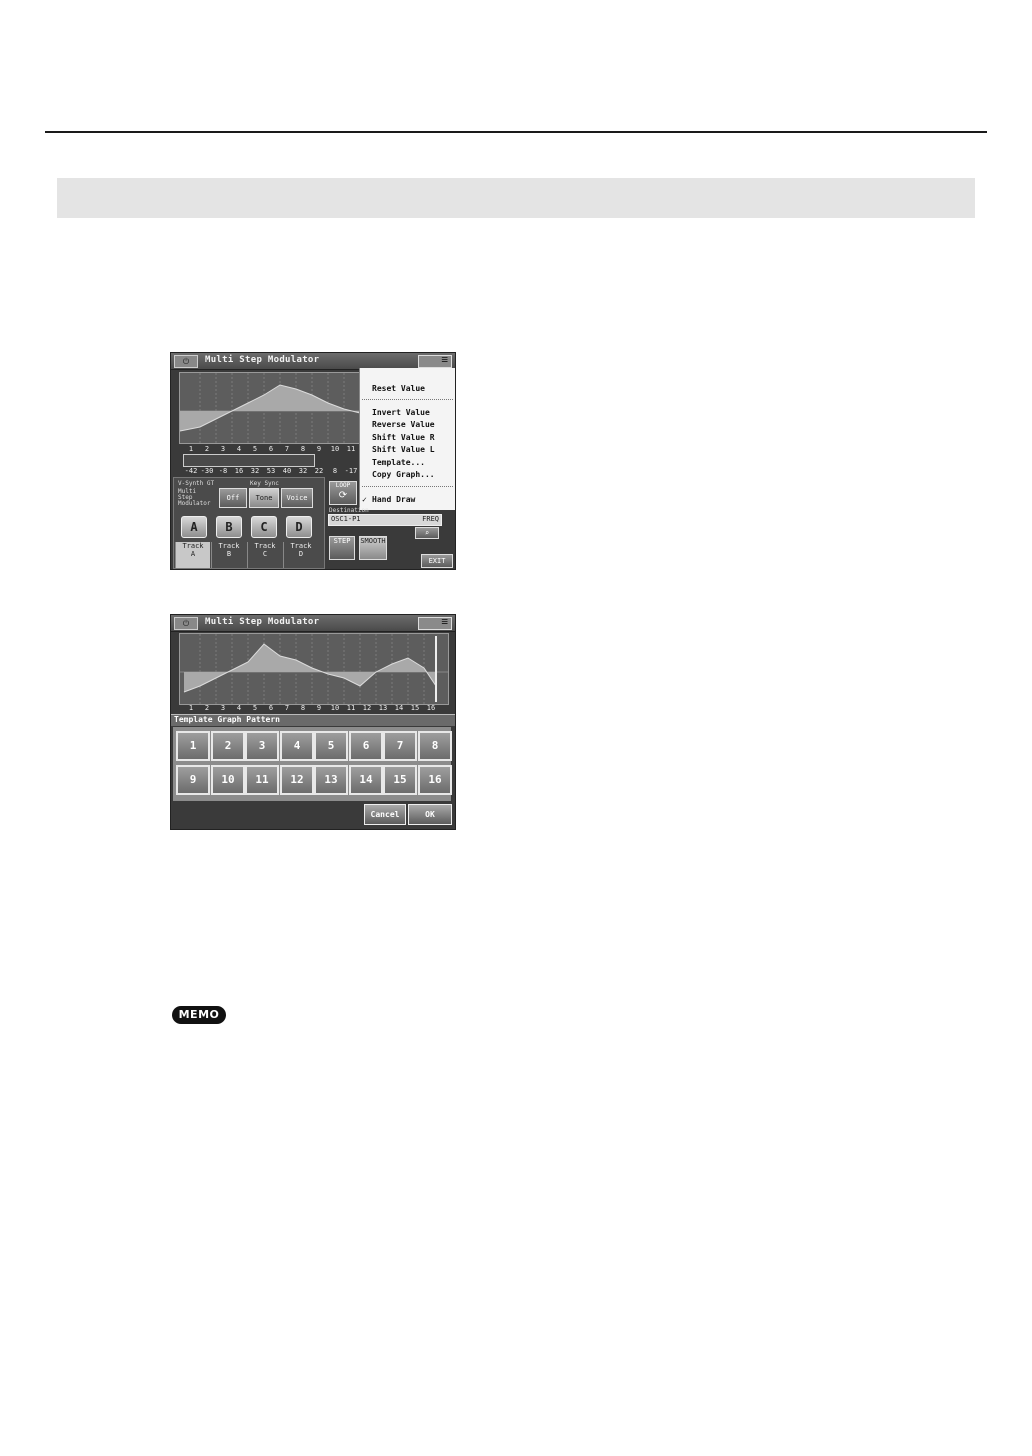 This screenshot has width=1032, height=1456. What do you see at coordinates (303, 471) in the screenshot?
I see `step-value: 32` at bounding box center [303, 471].